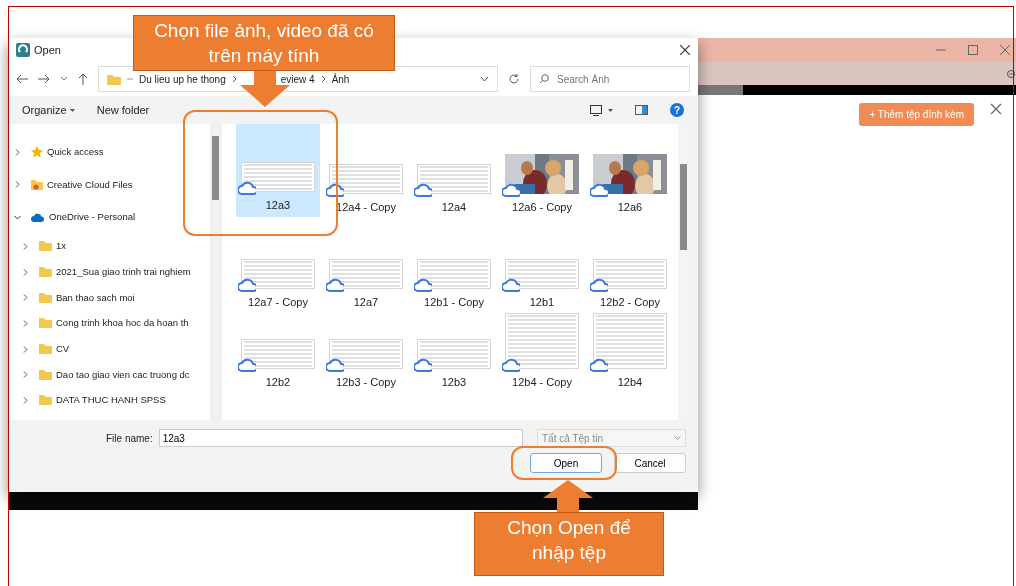 This screenshot has height=586, width=1016. What do you see at coordinates (90, 184) in the screenshot?
I see `sidebar-item: Creative Cloud Files` at bounding box center [90, 184].